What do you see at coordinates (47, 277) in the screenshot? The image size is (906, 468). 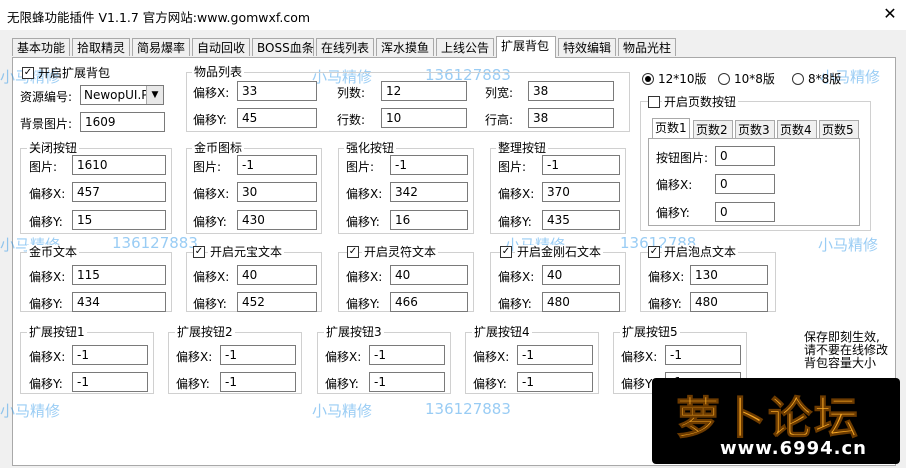 I see `gold-text-offset-x-label: 偏移X:` at bounding box center [47, 277].